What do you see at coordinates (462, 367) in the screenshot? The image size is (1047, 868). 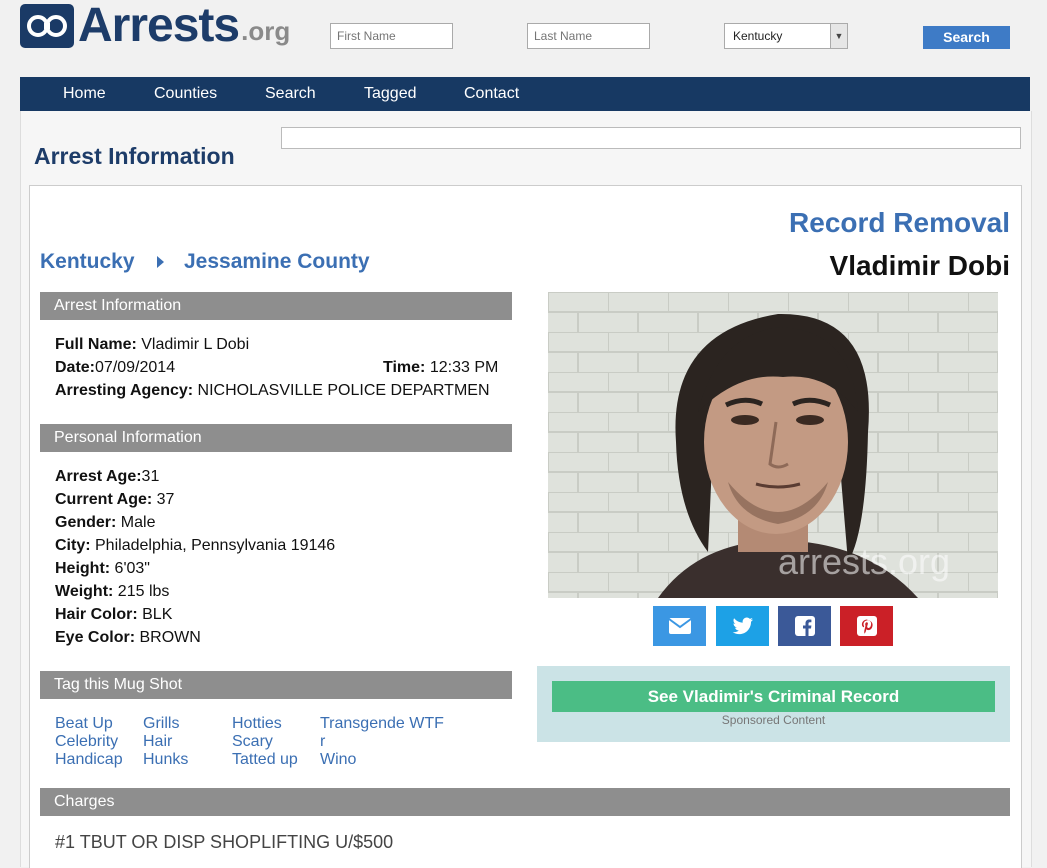 I see `time-value: 12:33 PM` at bounding box center [462, 367].